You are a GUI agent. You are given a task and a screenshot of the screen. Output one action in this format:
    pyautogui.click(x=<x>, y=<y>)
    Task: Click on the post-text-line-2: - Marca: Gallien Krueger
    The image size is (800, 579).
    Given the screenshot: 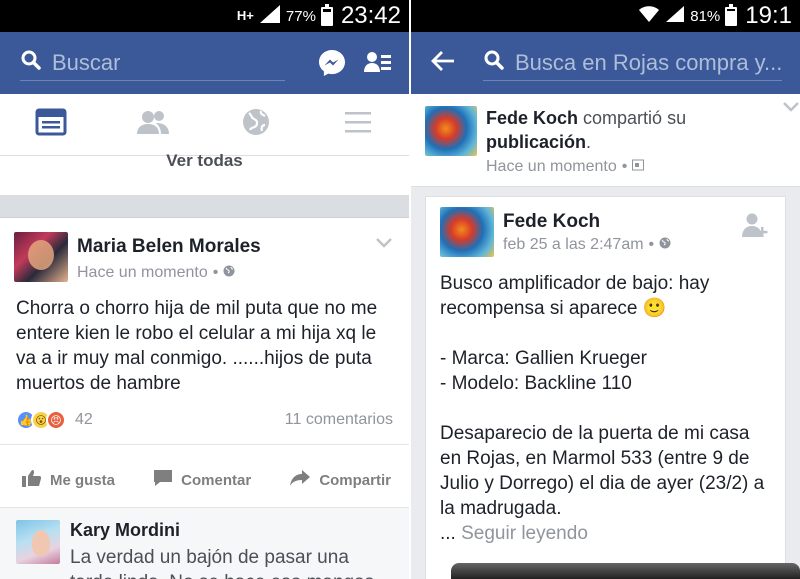 What is the action you would take?
    pyautogui.click(x=543, y=358)
    